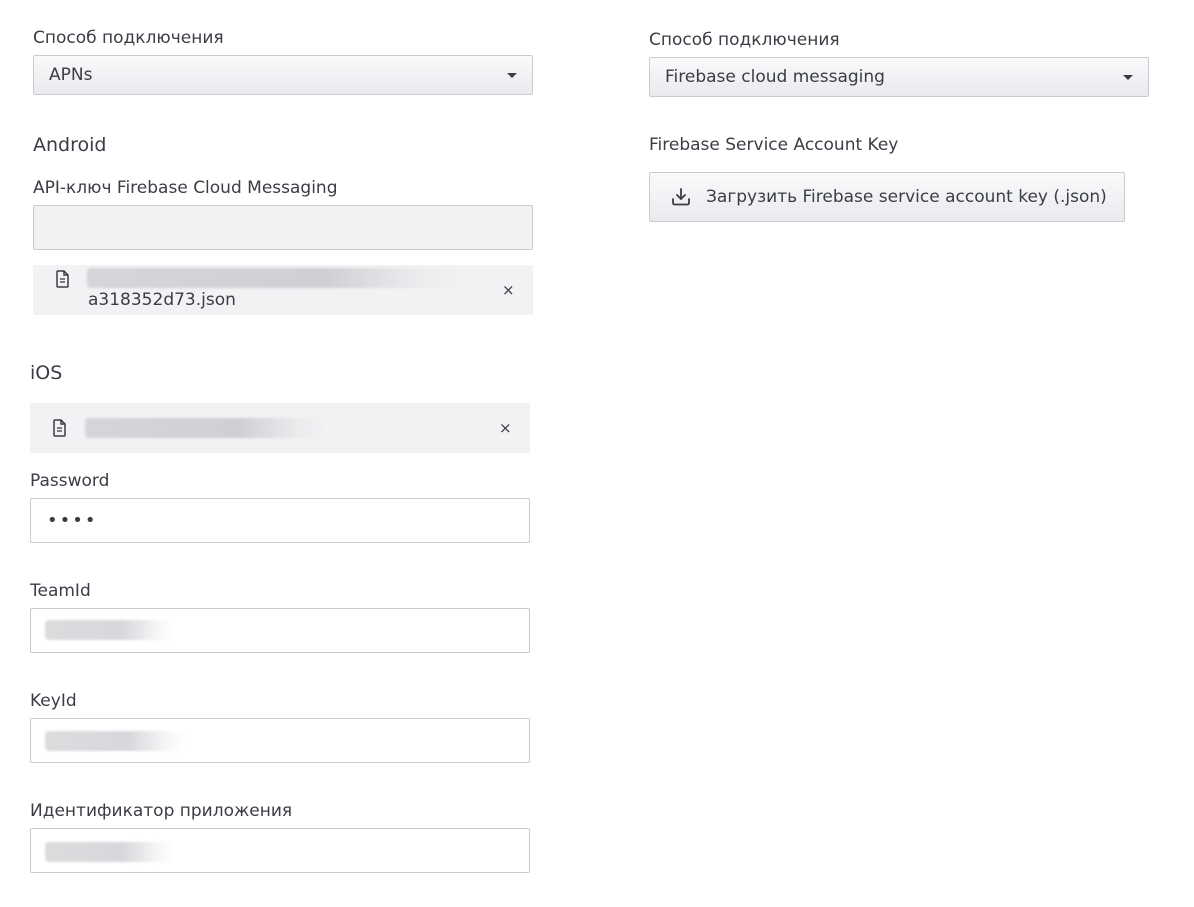 The height and width of the screenshot is (907, 1194). I want to click on remove-android-file-button: ×, so click(508, 290).